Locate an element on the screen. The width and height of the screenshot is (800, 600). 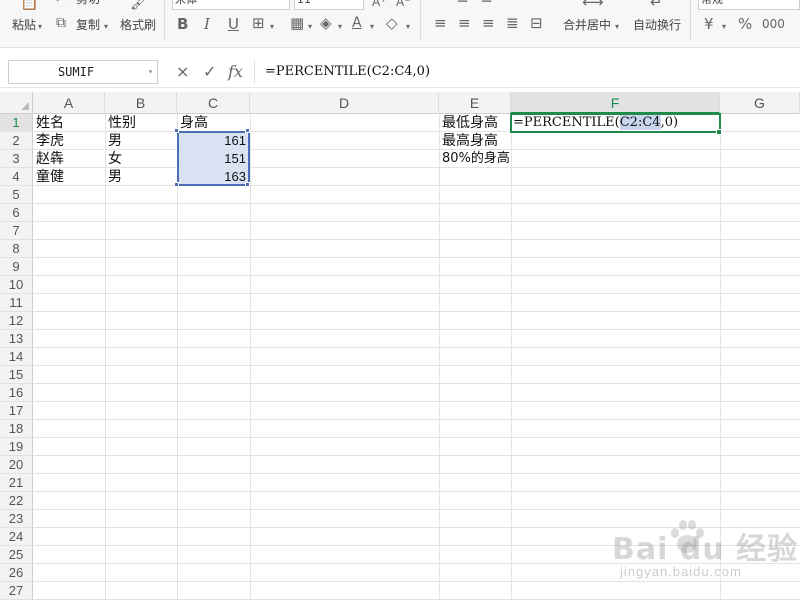
align-center-icon: ≡ is located at coordinates (464, 23).